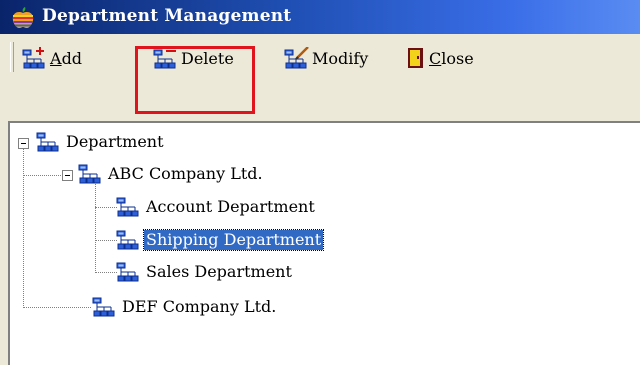 The height and width of the screenshot is (365, 640). I want to click on delete-button-label: Delete, so click(207, 58).